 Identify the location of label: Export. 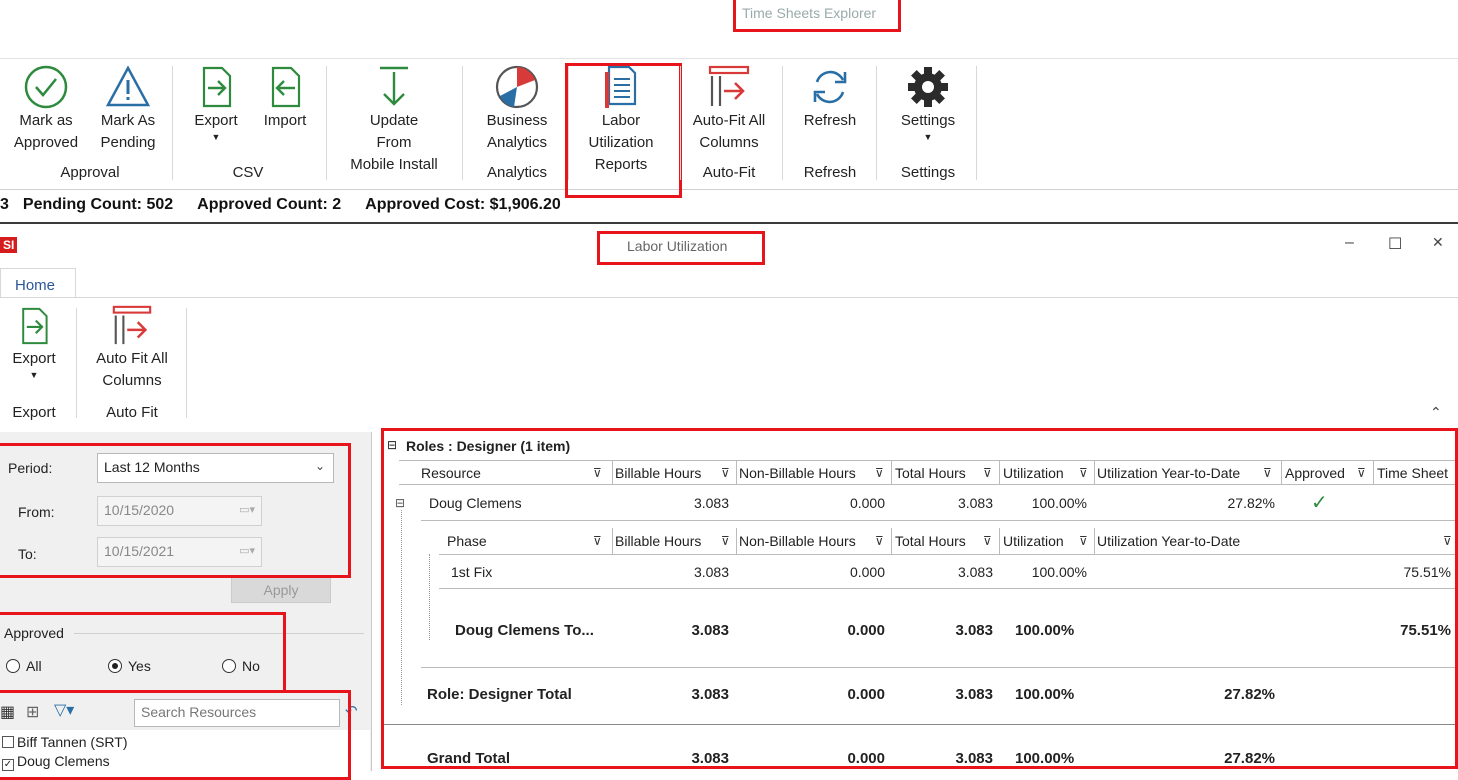
(34, 358).